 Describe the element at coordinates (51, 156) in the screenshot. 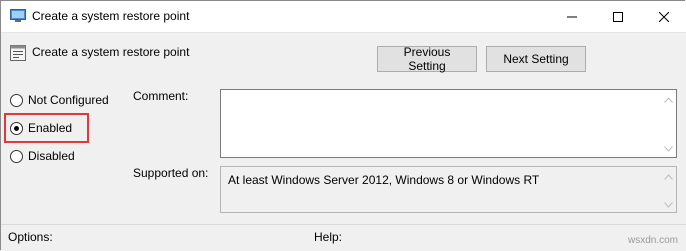

I see `radio-disabled-label: Disabled` at that location.